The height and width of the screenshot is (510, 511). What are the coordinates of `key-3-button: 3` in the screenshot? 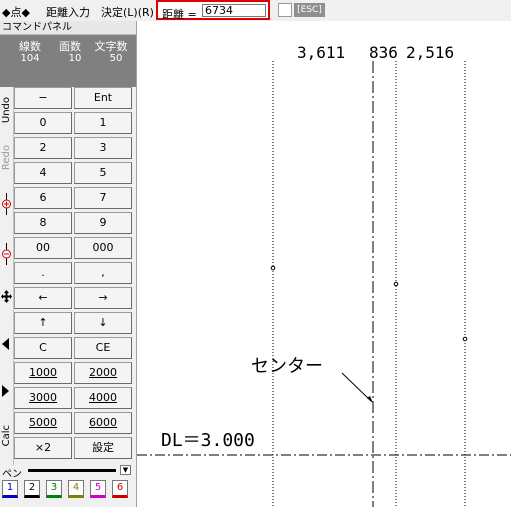 It's located at (103, 148).